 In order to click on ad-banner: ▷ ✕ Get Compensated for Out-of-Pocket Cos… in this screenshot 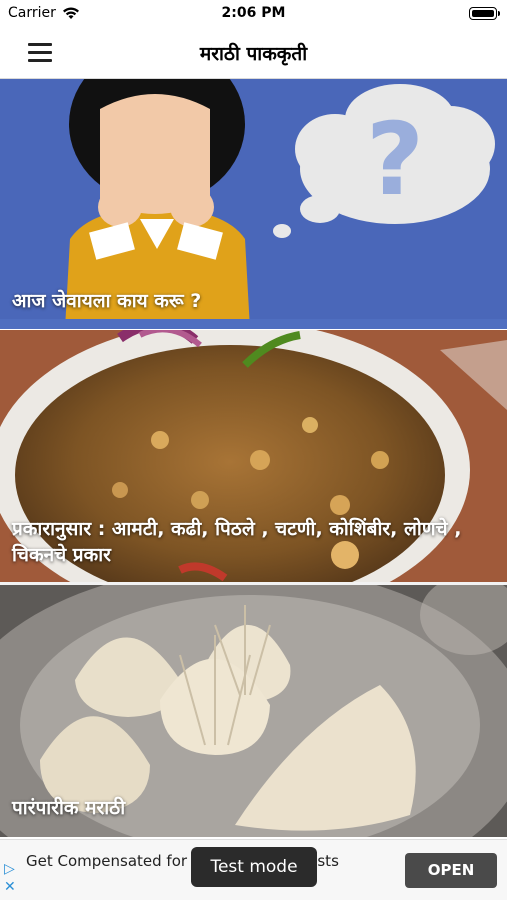, I will do `click(253, 869)`.